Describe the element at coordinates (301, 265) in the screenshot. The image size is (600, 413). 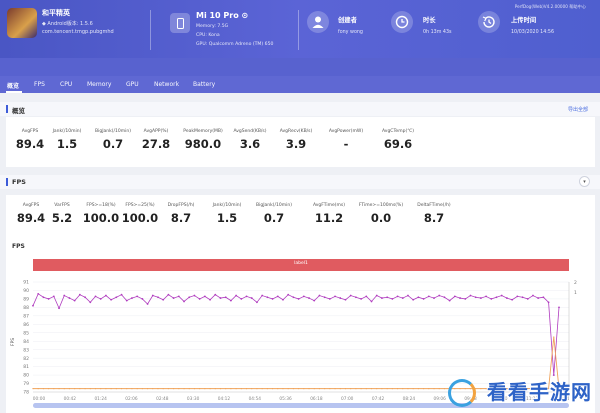
I see `label-bar: label1` at that location.